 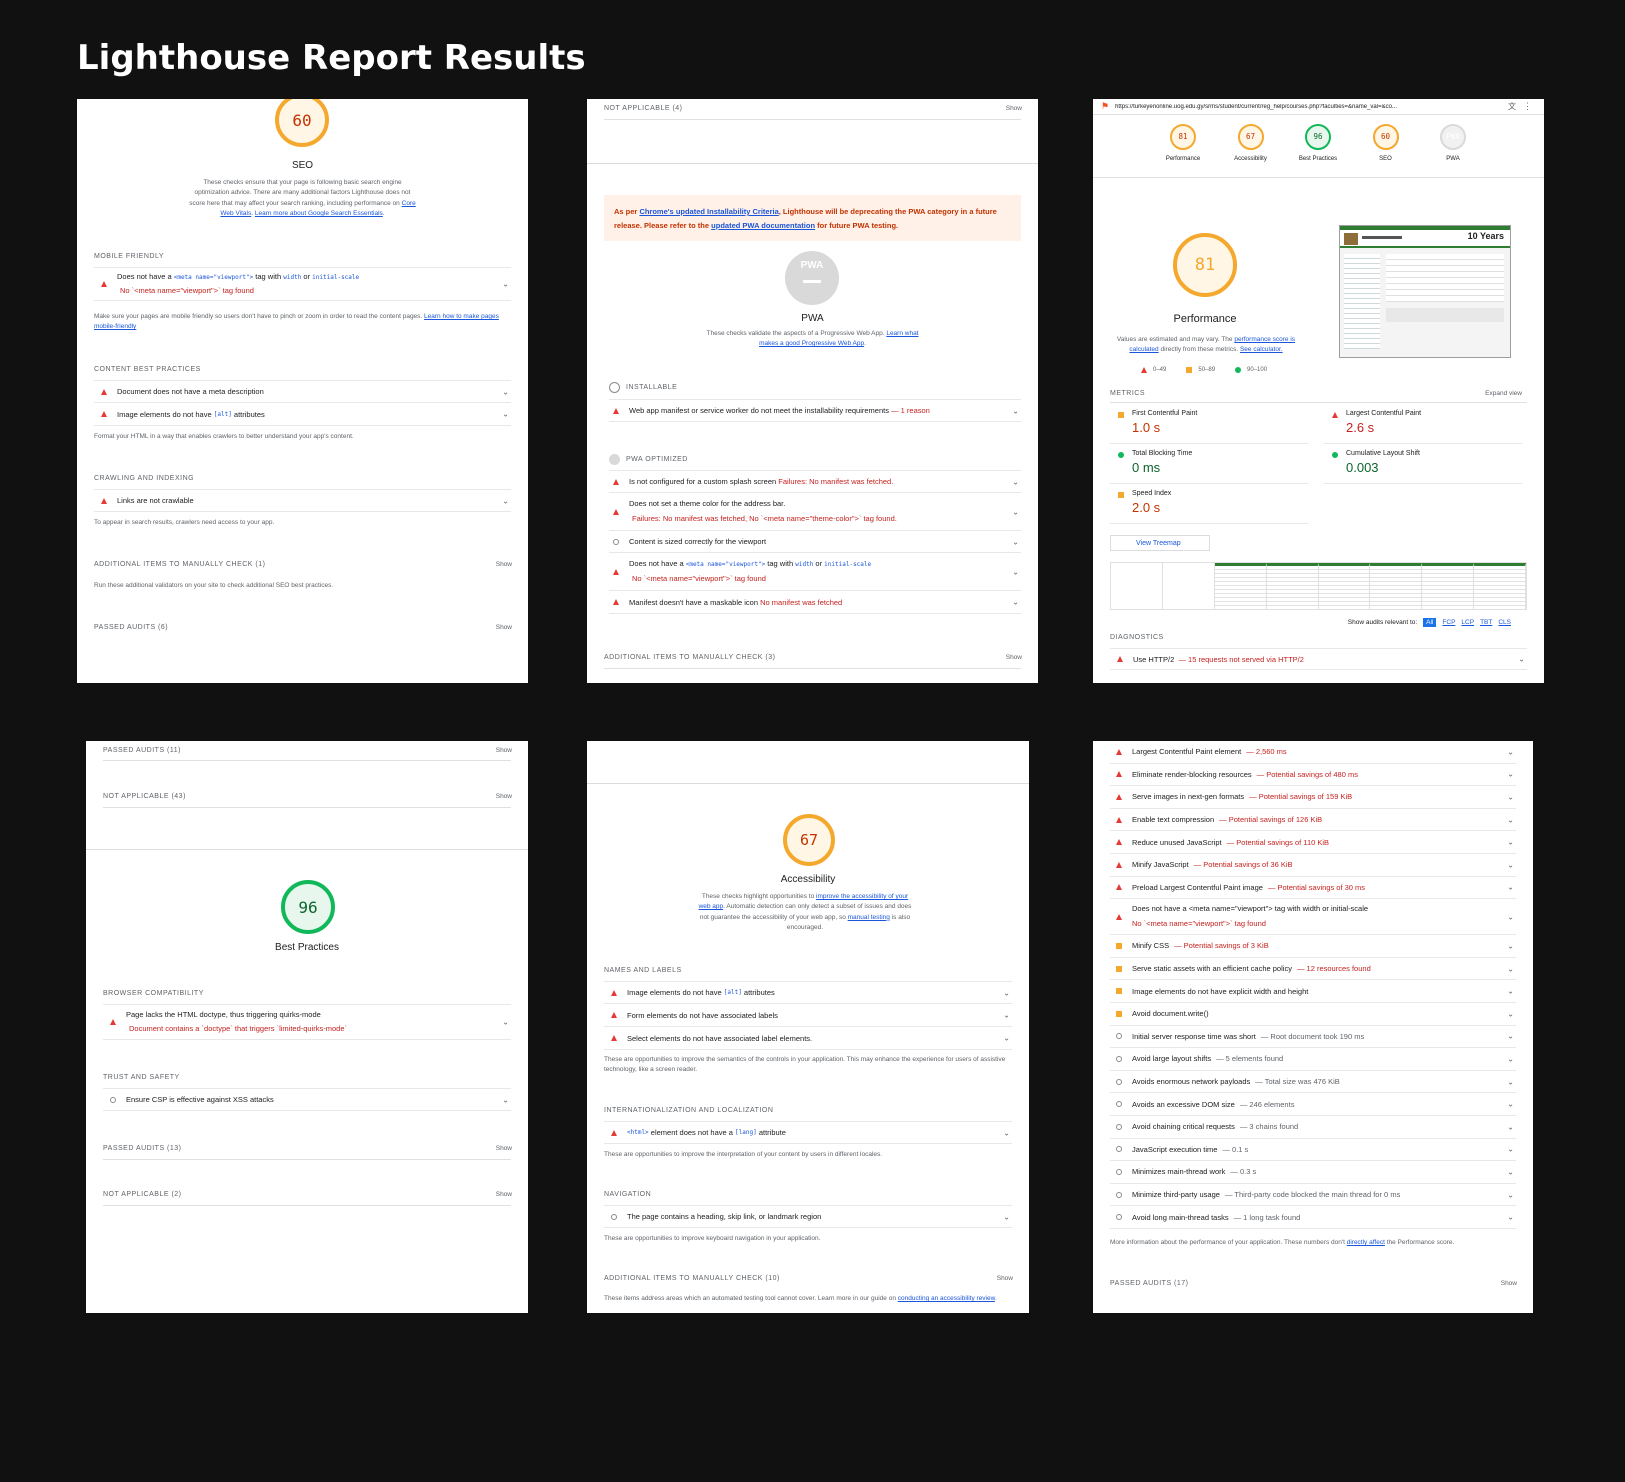 What do you see at coordinates (1261, 349) in the screenshot?
I see `calculator-link: See calculator.` at bounding box center [1261, 349].